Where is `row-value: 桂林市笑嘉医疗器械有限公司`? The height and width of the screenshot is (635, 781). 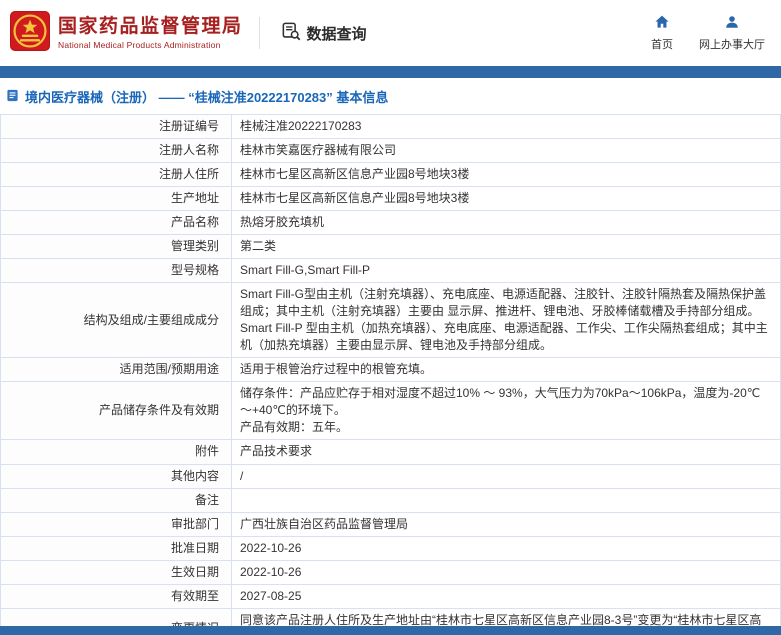 row-value: 桂林市笑嘉医疗器械有限公司 is located at coordinates (506, 151).